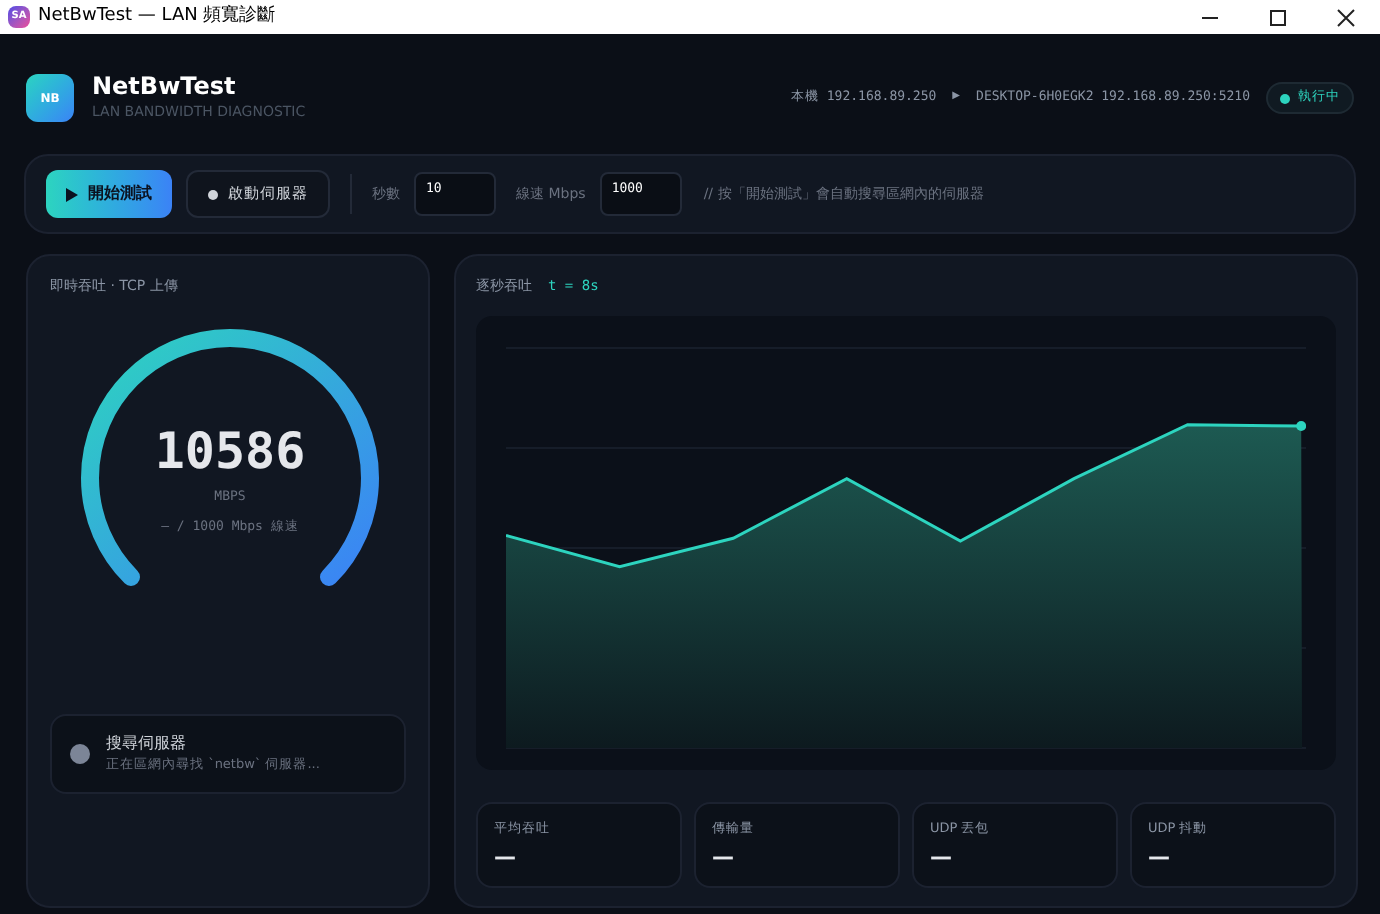 The image size is (1380, 914). I want to click on close-icon, so click(1346, 17).